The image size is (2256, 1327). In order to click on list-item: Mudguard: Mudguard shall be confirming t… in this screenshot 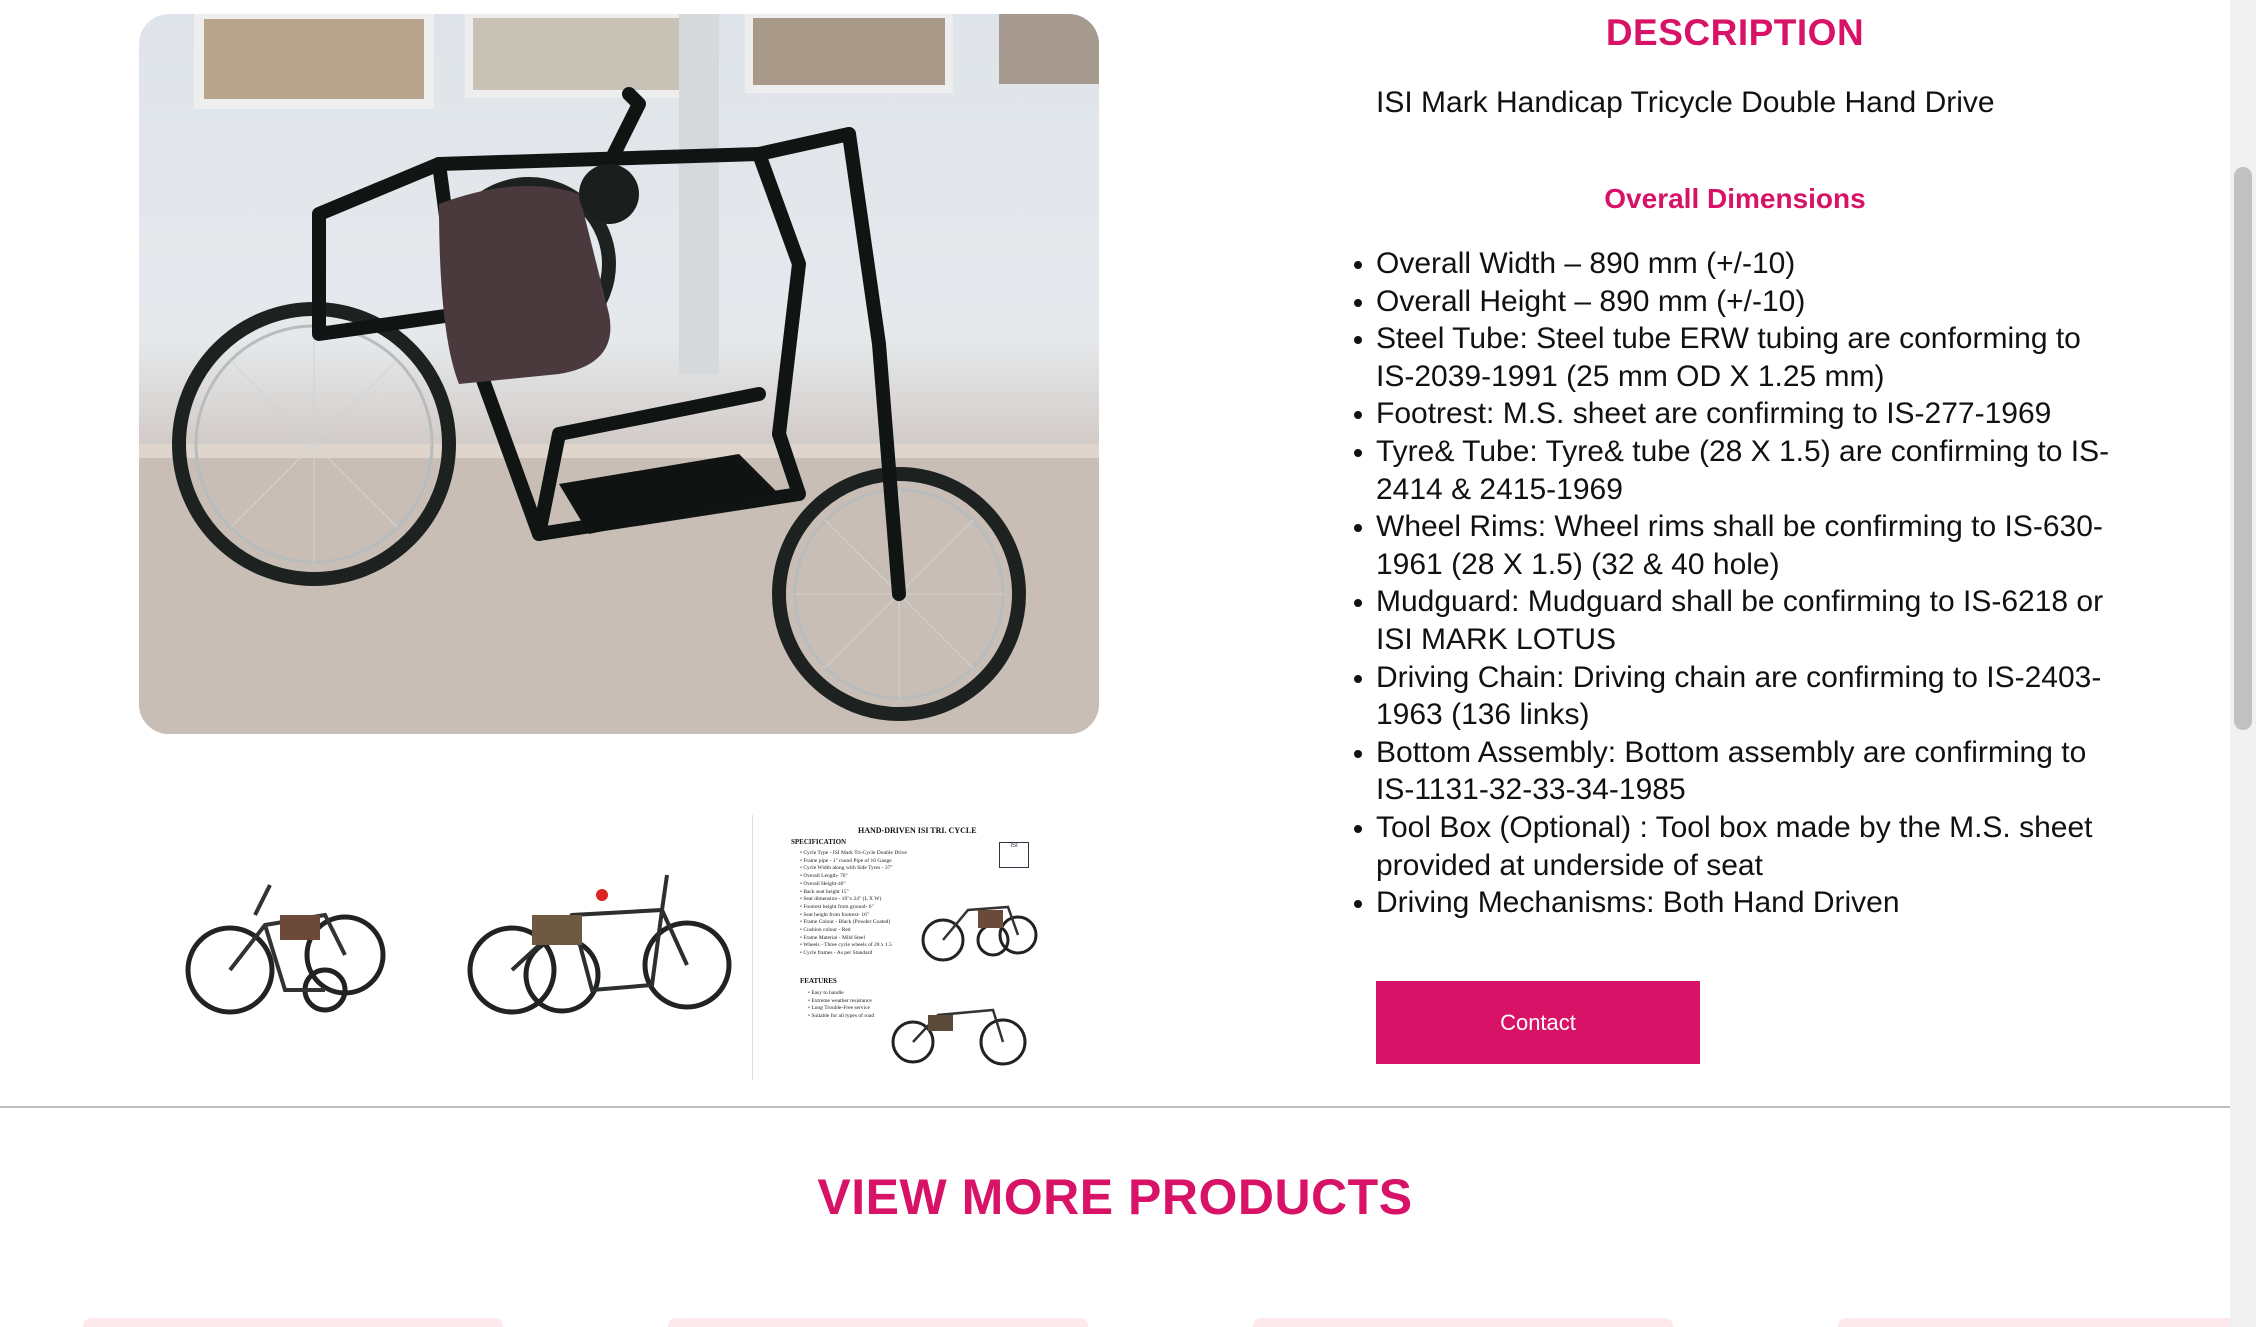, I will do `click(1735, 620)`.